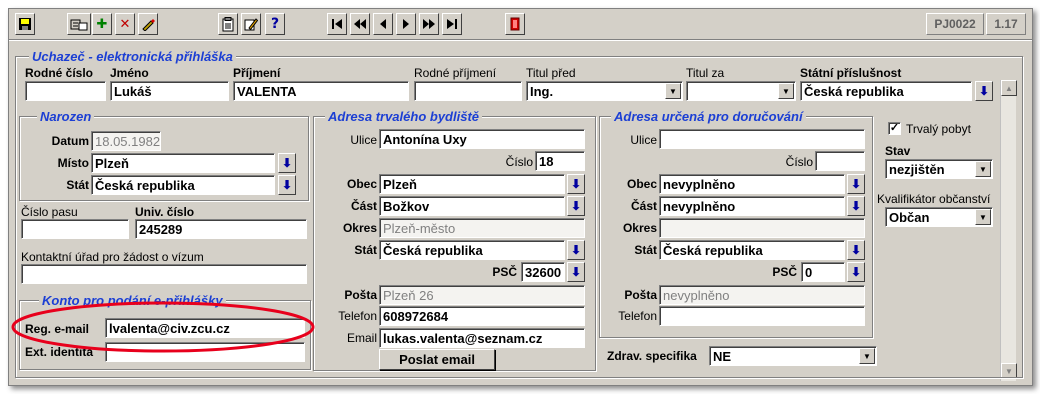  I want to click on perm-part-label: Část, so click(363, 206).